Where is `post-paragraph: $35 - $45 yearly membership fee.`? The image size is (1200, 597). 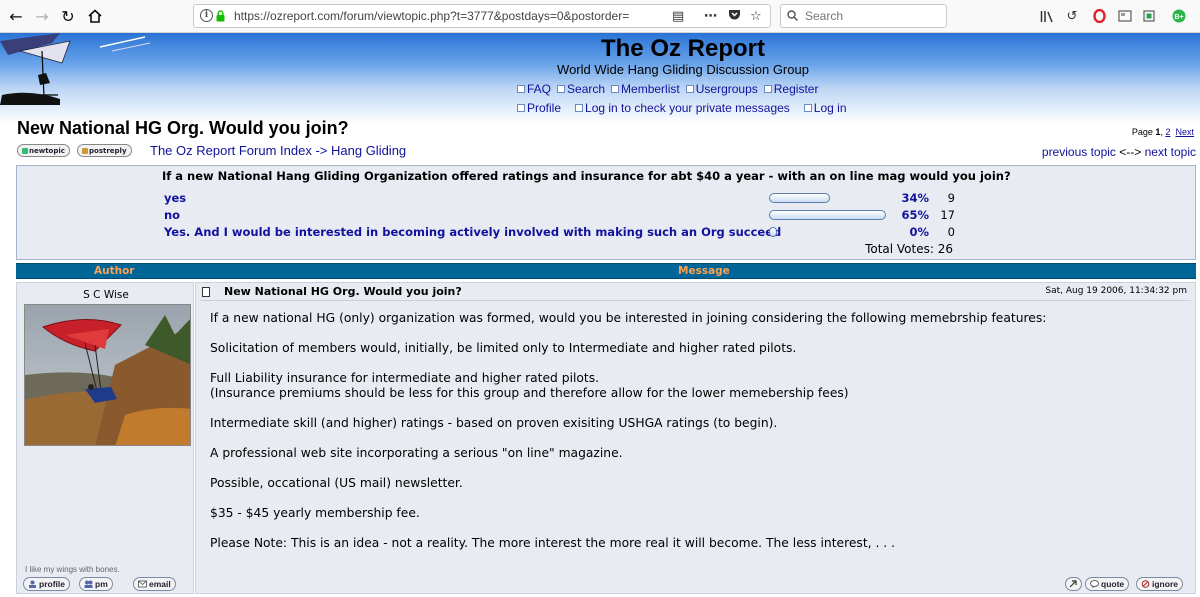 post-paragraph: $35 - $45 yearly membership fee. is located at coordinates (315, 513).